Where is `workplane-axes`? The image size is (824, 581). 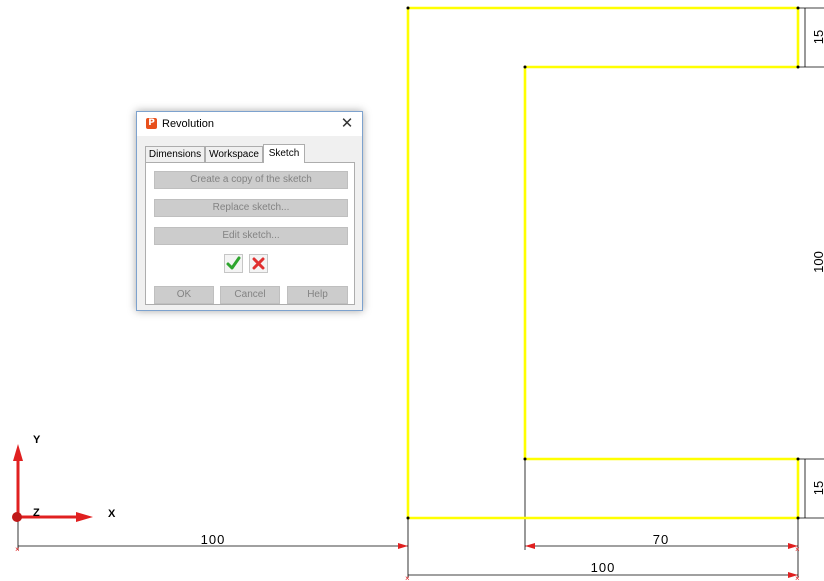
workplane-axes is located at coordinates (52, 483).